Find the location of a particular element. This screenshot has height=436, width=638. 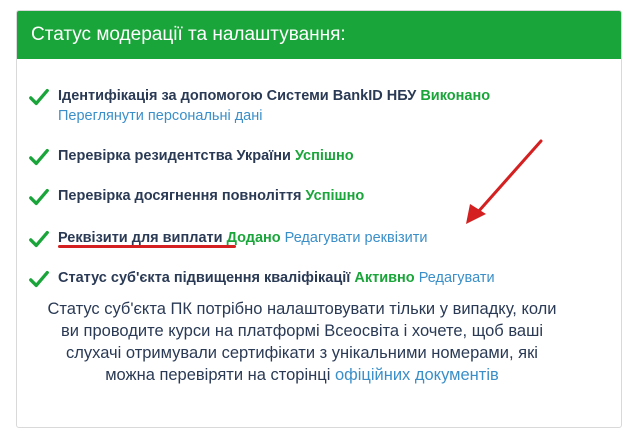

official-documents-link: офіційних документів is located at coordinates (417, 375).